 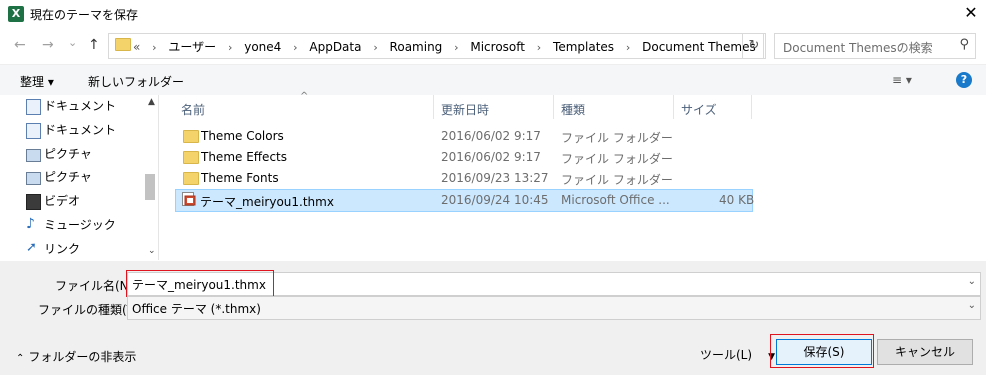 What do you see at coordinates (964, 80) in the screenshot?
I see `help-icon: ?` at bounding box center [964, 80].